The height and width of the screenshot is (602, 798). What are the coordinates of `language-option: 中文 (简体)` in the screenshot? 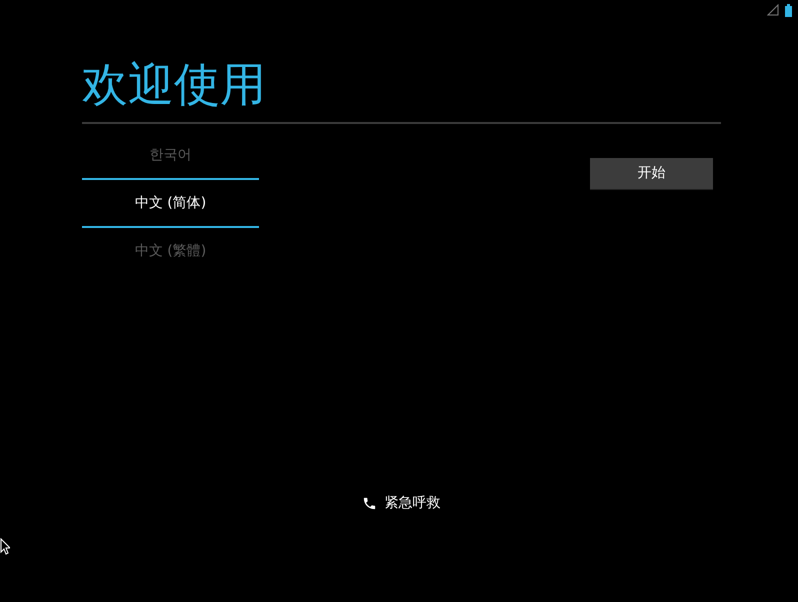 It's located at (170, 203).